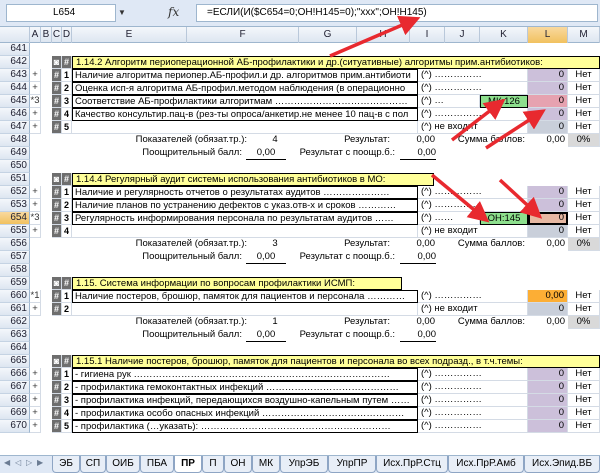 This screenshot has width=600, height=473. What do you see at coordinates (473, 127) in the screenshot?
I see `item-mark: (^) не входит` at bounding box center [473, 127].